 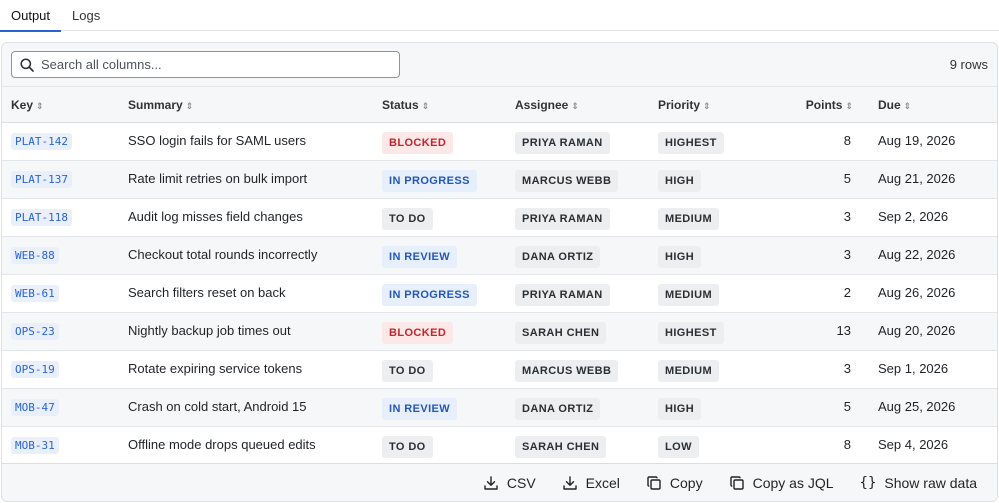 I want to click on cell-summary: Search filters reset on back, so click(x=245, y=293).